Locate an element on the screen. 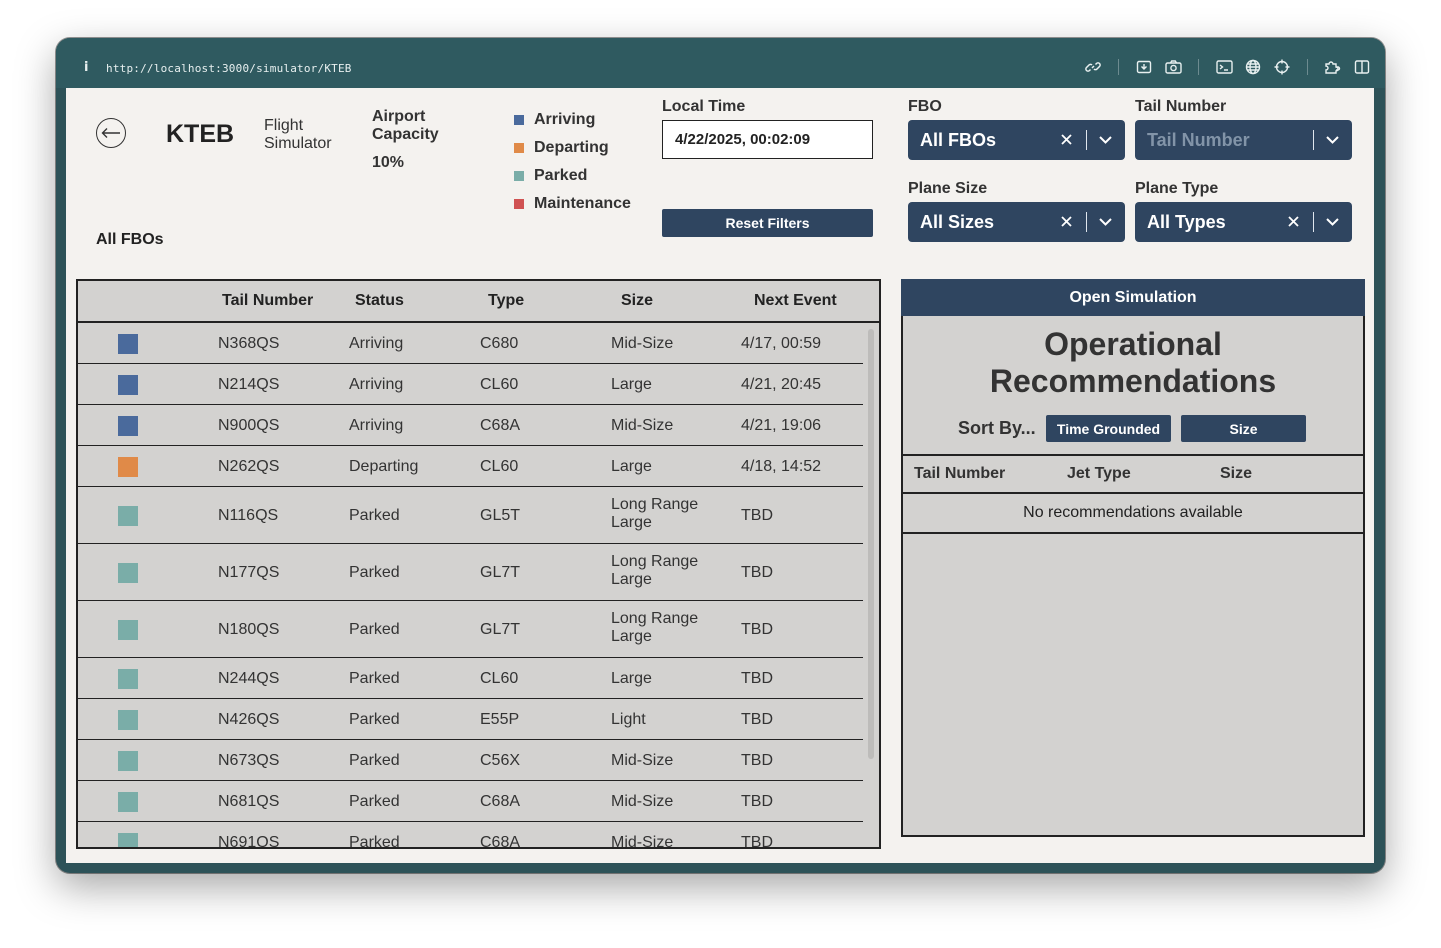  cell-type: GL5T is located at coordinates (500, 515).